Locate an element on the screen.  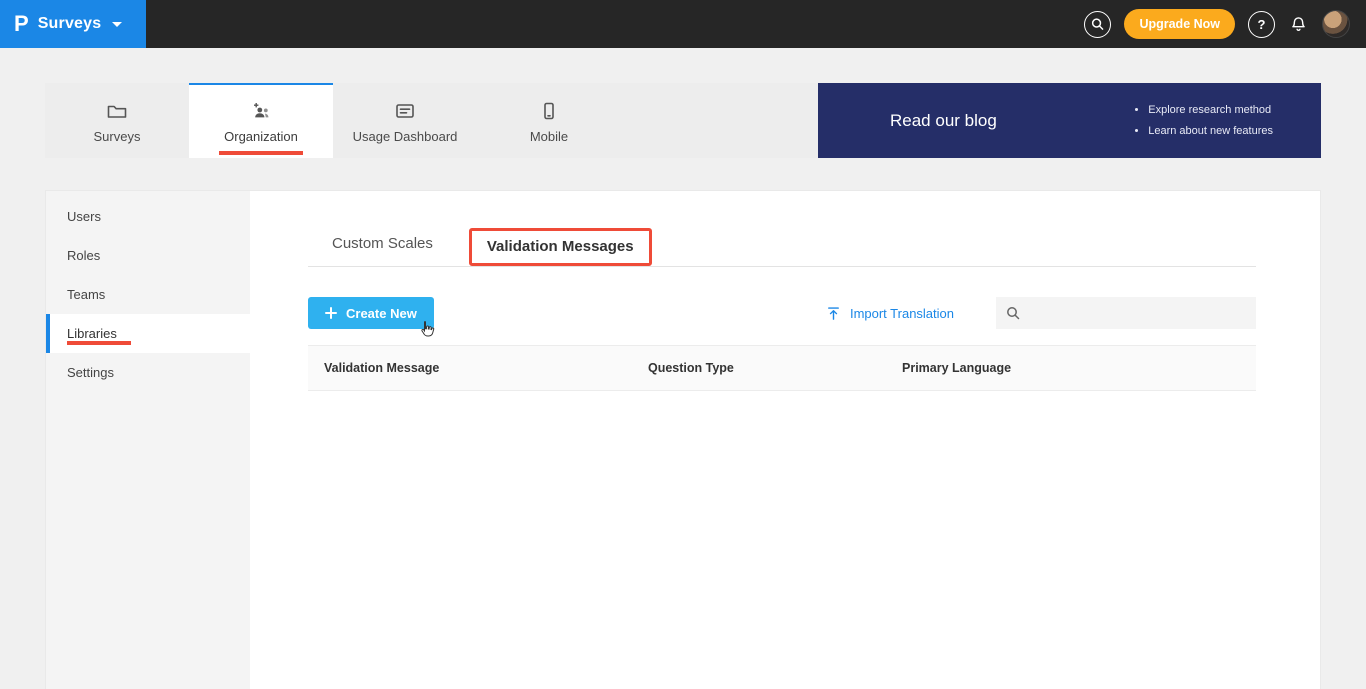
nav-tab-mobile: Mobile is located at coordinates (549, 120).